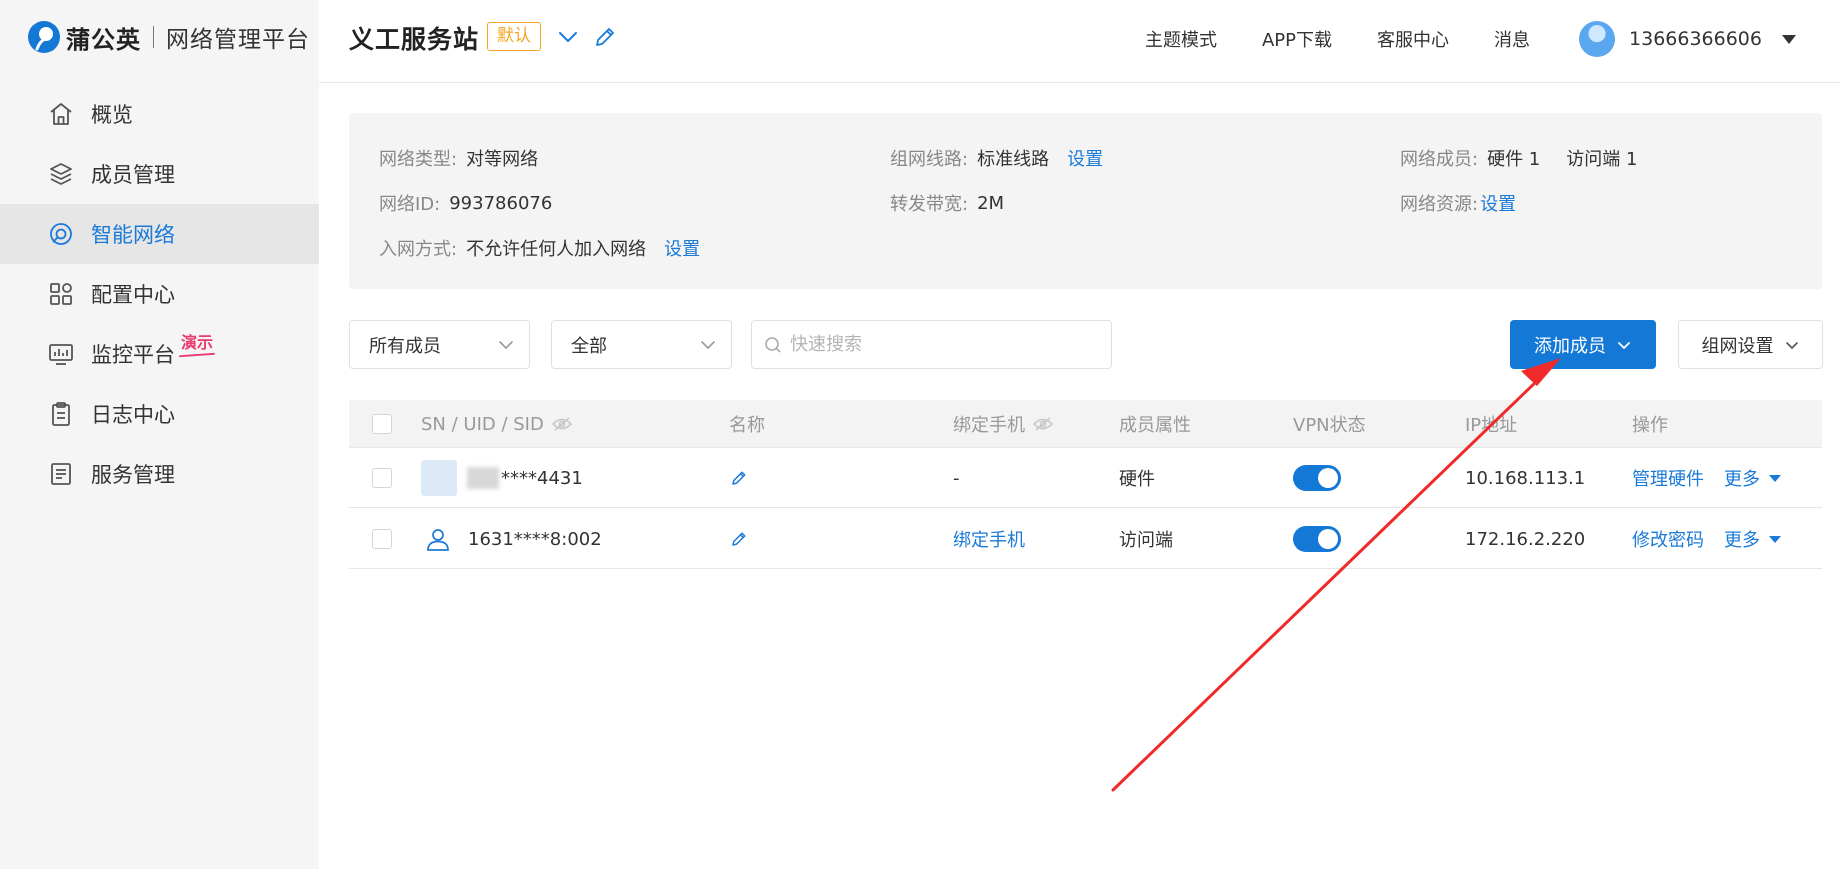  Describe the element at coordinates (159, 114) in the screenshot. I see `sidebar-item-overview: 概览` at that location.